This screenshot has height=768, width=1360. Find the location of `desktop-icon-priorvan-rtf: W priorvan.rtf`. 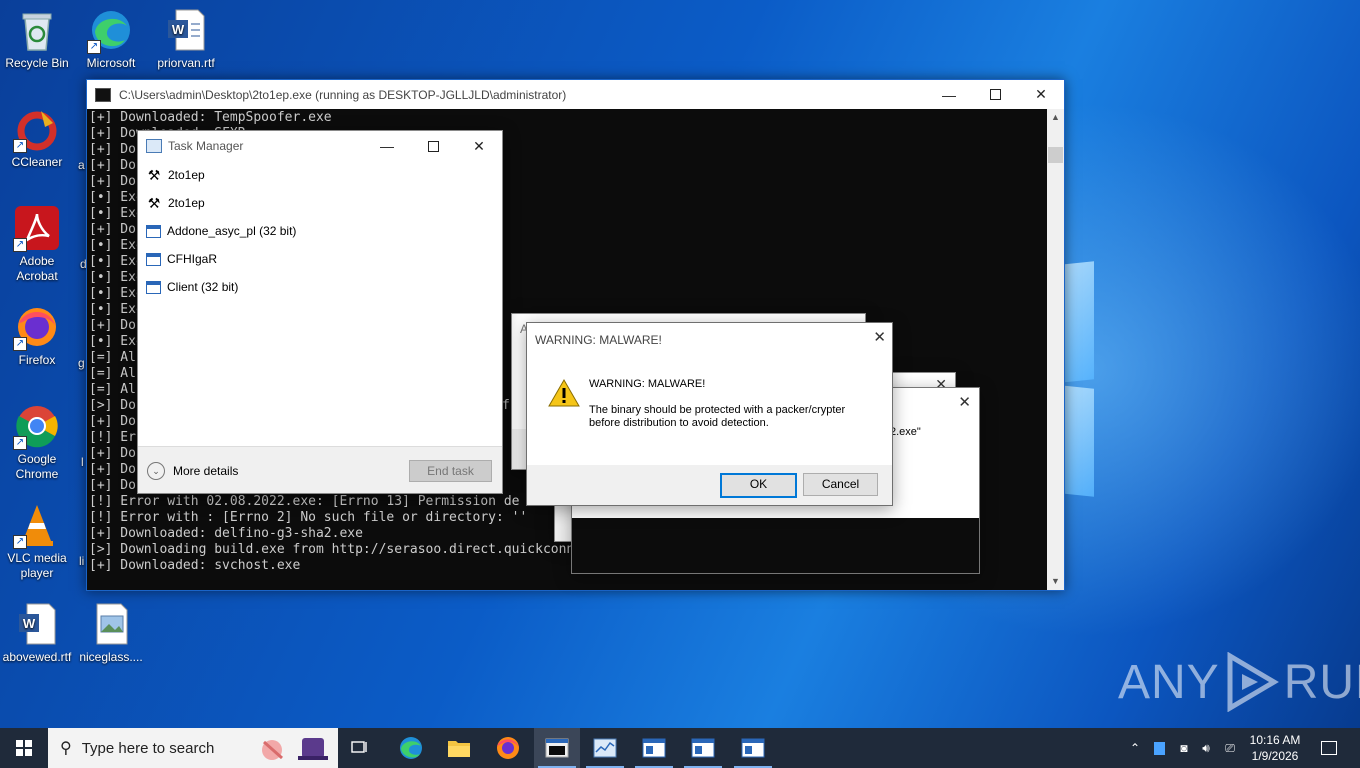

desktop-icon-priorvan-rtf: W priorvan.rtf is located at coordinates (186, 39).